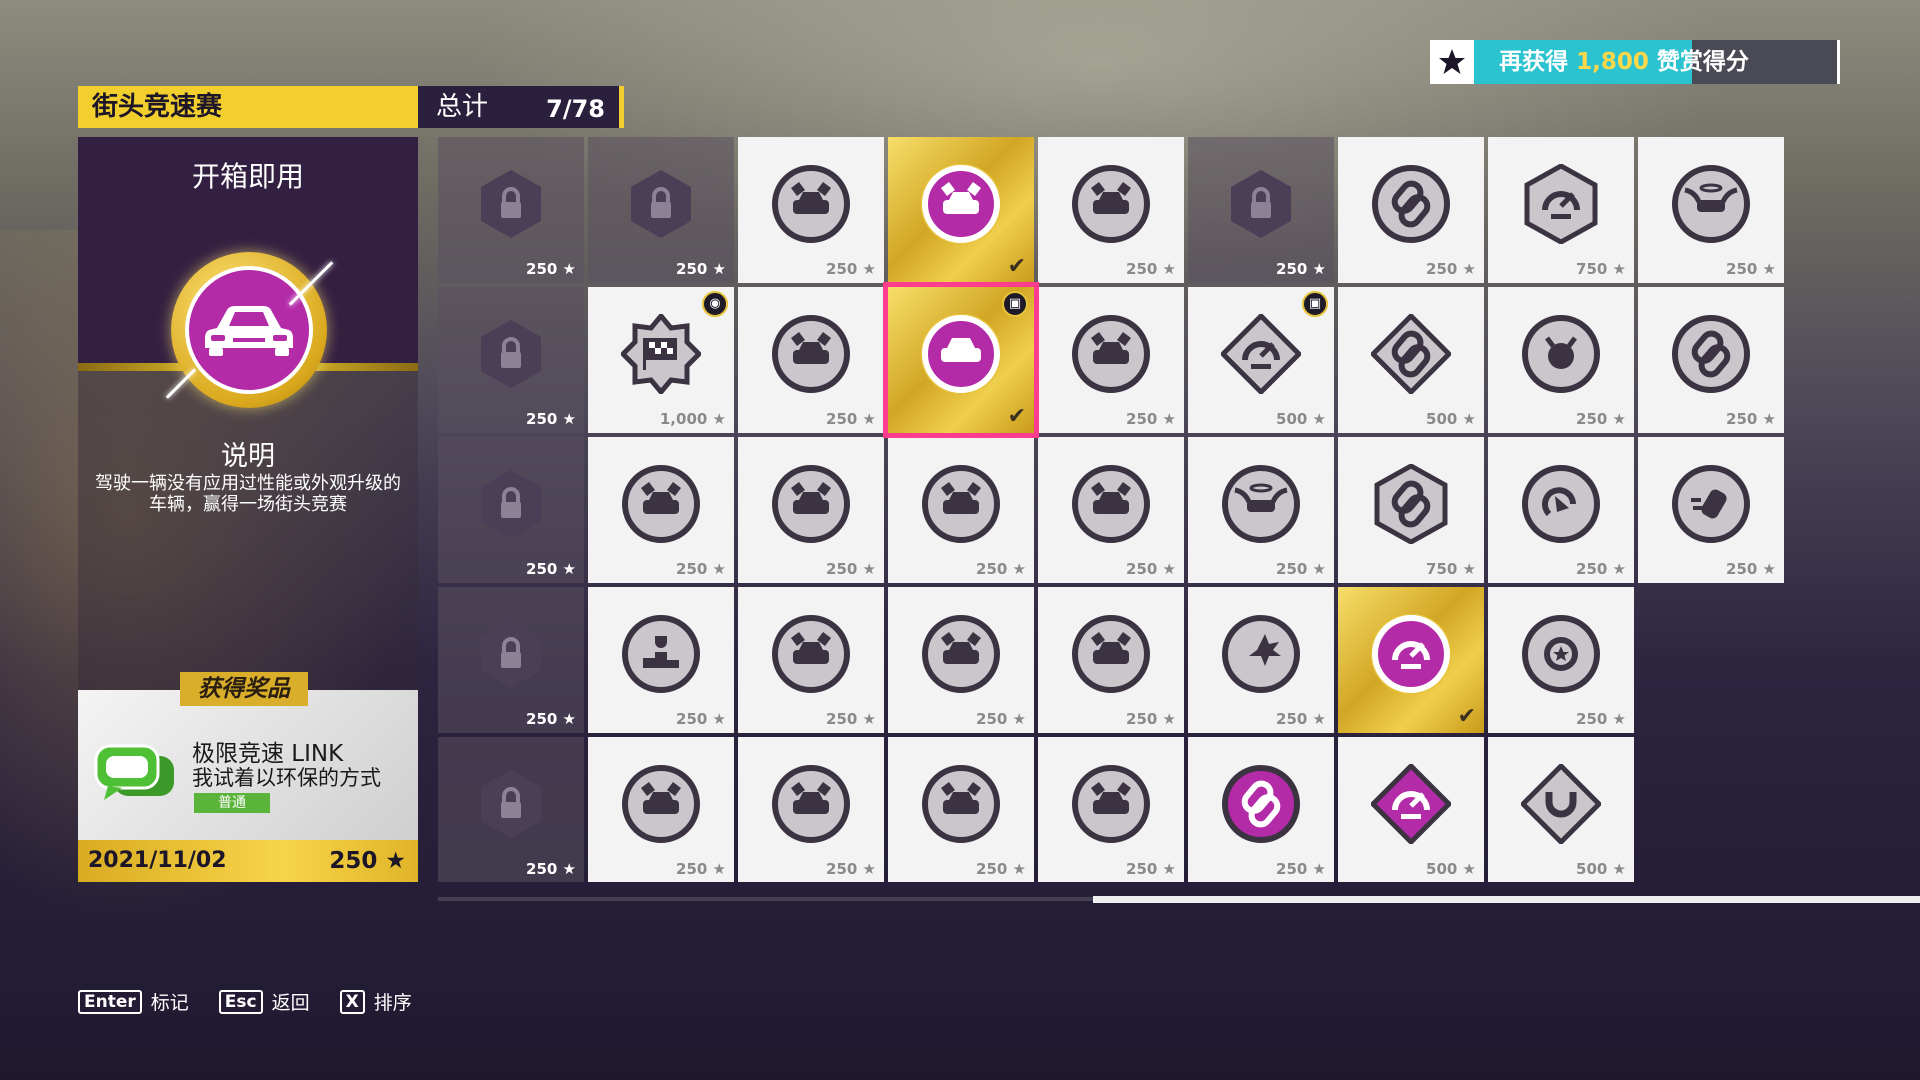  What do you see at coordinates (134, 772) in the screenshot?
I see `chat-bubbles-icon` at bounding box center [134, 772].